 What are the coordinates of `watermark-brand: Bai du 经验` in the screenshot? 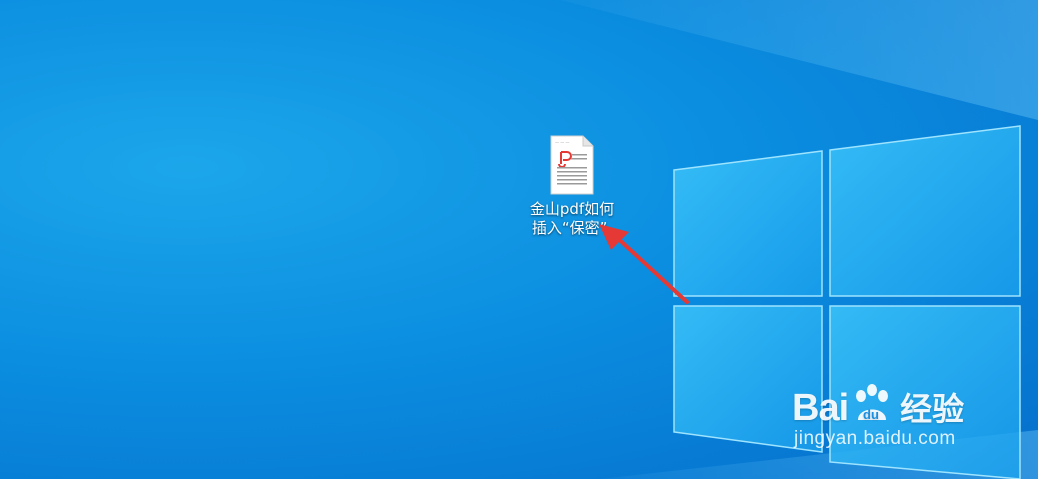 It's located at (878, 403).